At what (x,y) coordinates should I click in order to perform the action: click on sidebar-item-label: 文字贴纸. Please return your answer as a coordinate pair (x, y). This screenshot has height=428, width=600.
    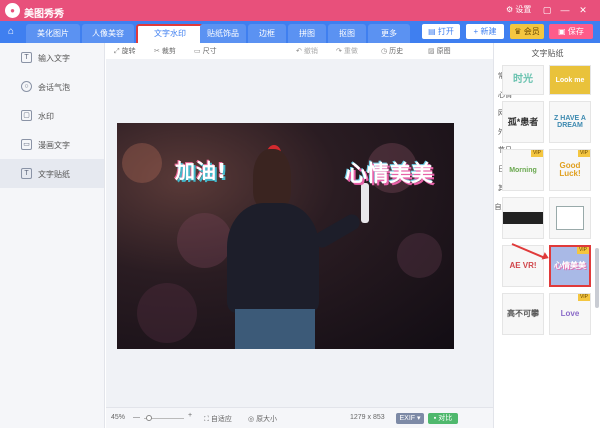
    Looking at the image, I should click on (54, 174).